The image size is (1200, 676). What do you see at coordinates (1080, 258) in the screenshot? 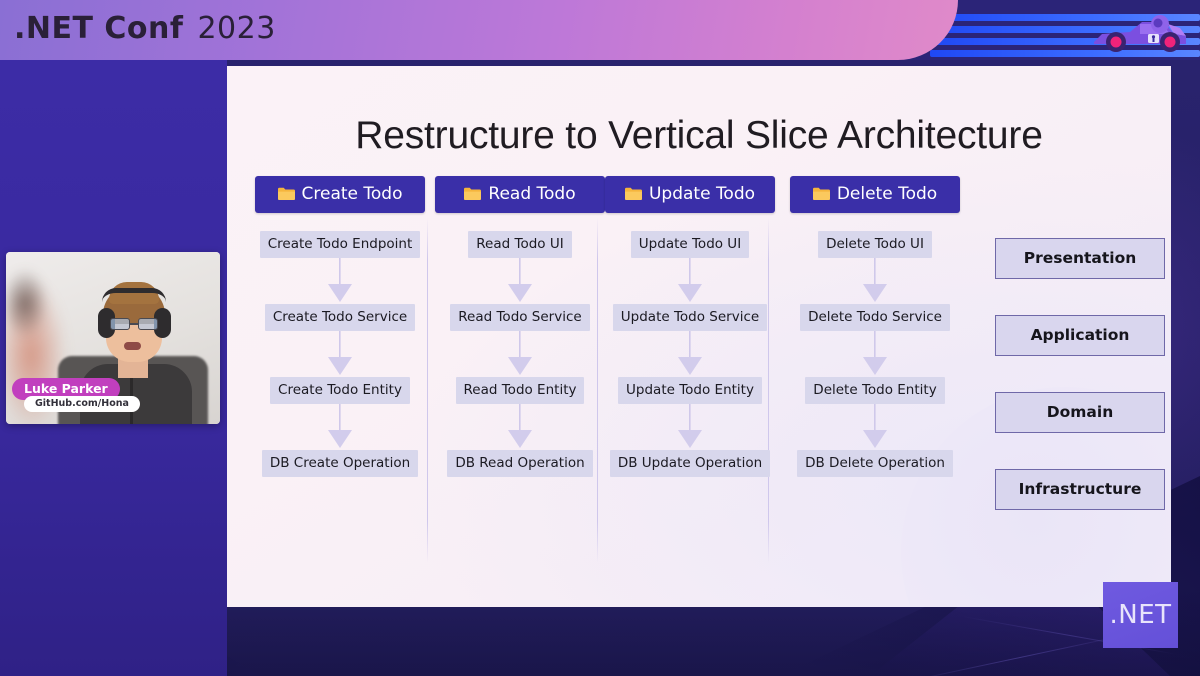
I see `layer-presentation: Presentation` at bounding box center [1080, 258].